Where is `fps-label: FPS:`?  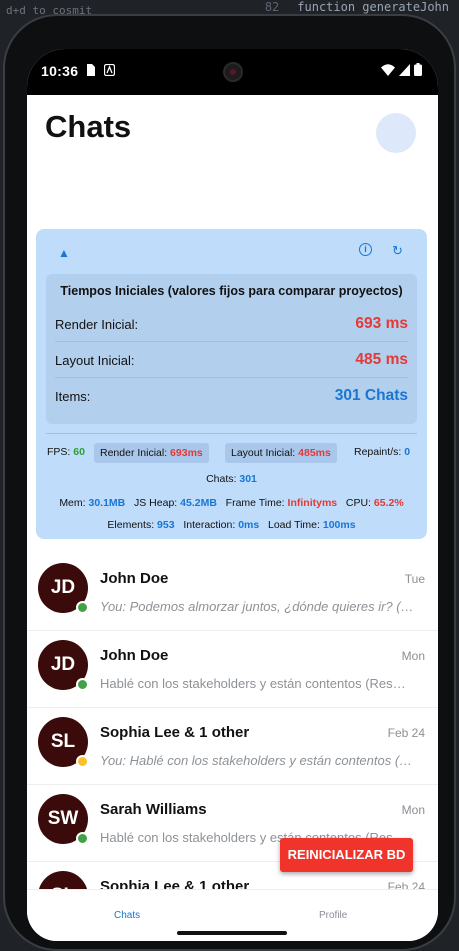
fps-label: FPS: is located at coordinates (59, 452).